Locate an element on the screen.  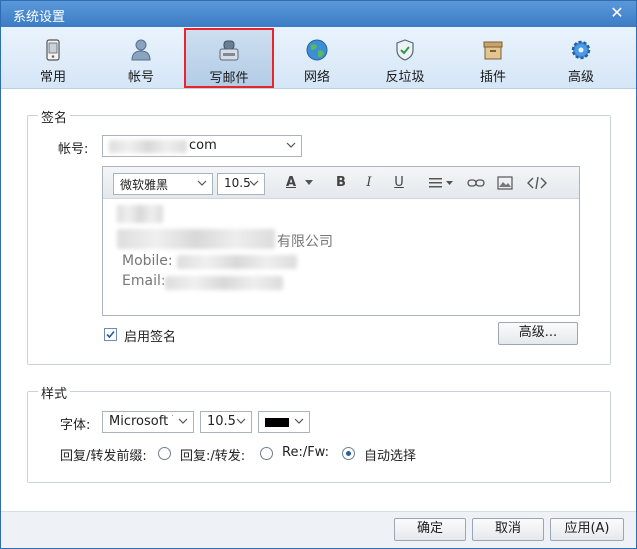
size-select: 10.5 is located at coordinates (226, 422).